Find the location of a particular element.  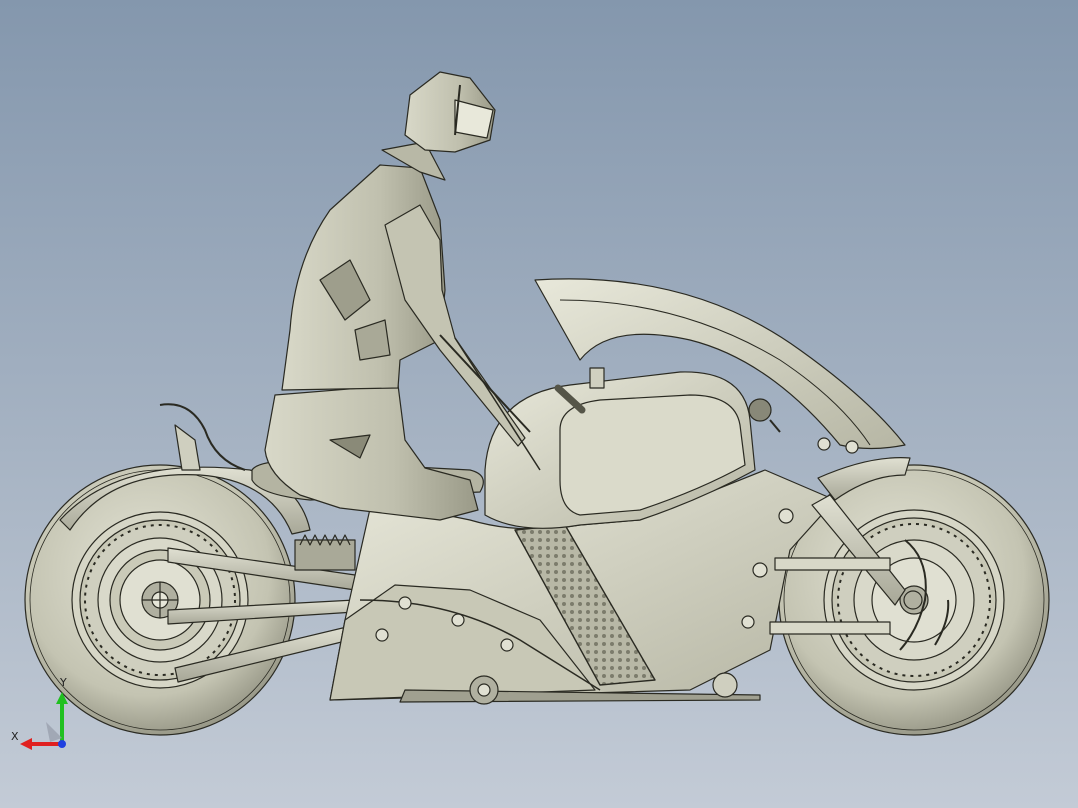

x-axis-label: X is located at coordinates (15, 736).